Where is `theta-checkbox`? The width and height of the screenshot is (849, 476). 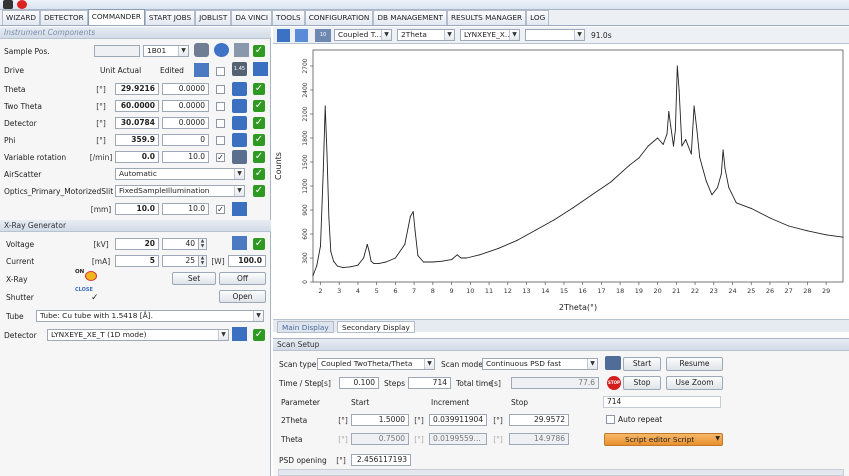
theta-checkbox is located at coordinates (220, 89).